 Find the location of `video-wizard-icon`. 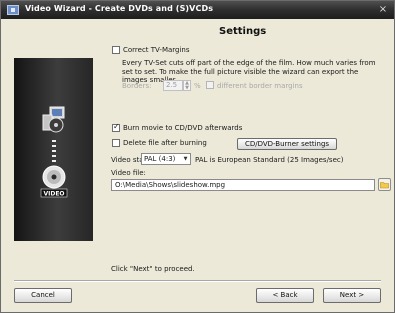

video-wizard-icon is located at coordinates (13, 10).